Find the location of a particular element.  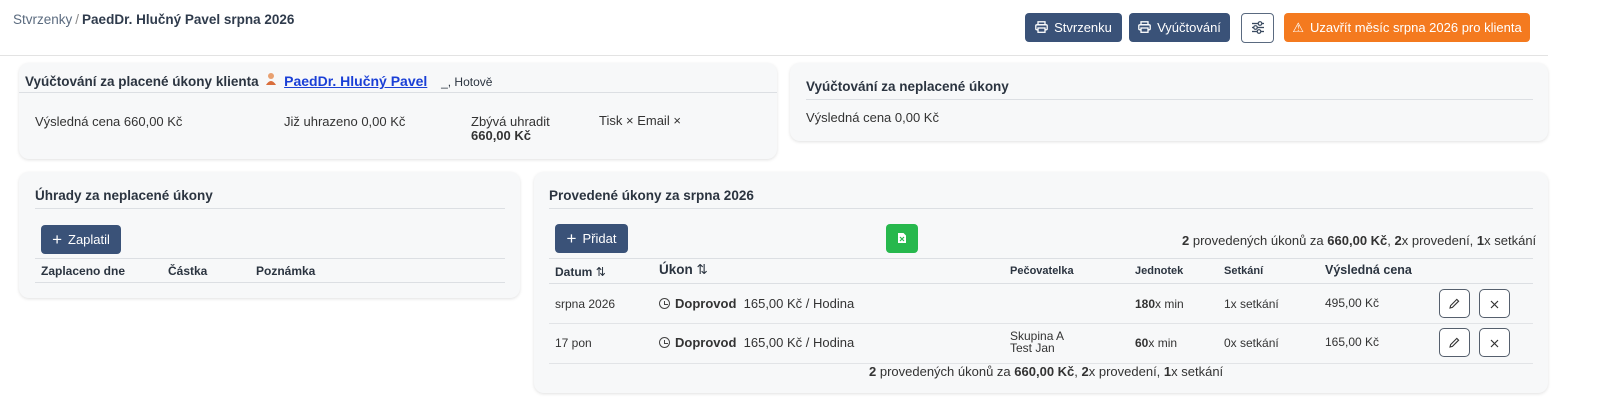

column-header-total: Výsledná cena is located at coordinates (1368, 270).